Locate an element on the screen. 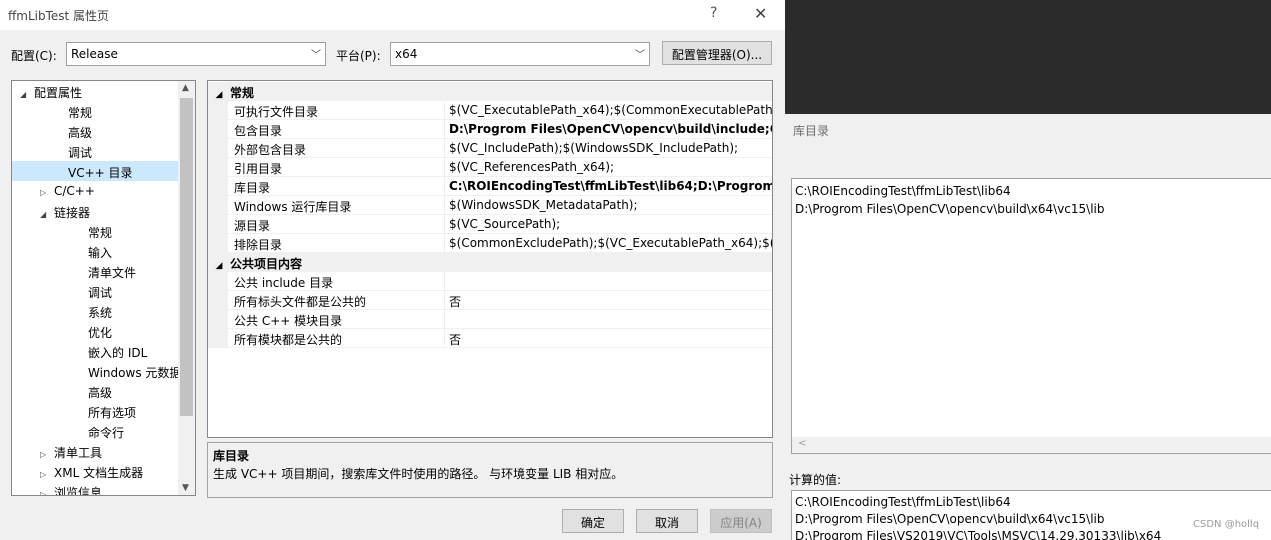 The height and width of the screenshot is (540, 1271). grid-row: Windows 运行库目录 $(WindowsSDK_MetadataPath); is located at coordinates (490, 205).